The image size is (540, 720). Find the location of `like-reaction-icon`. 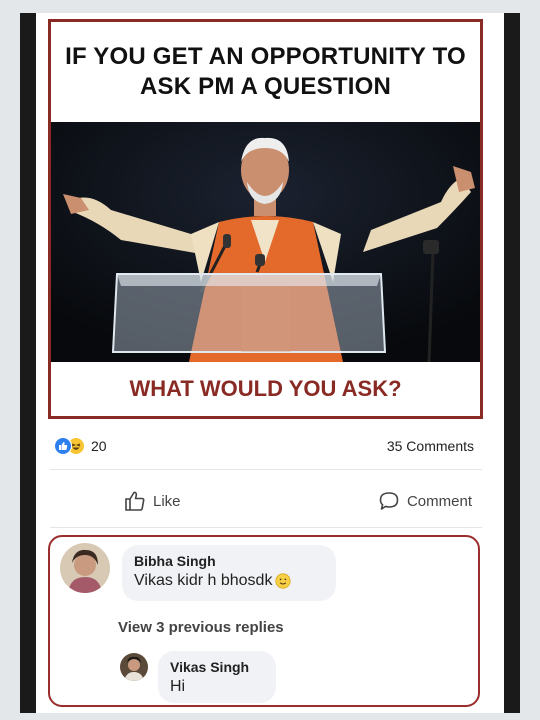

like-reaction-icon is located at coordinates (63, 446).